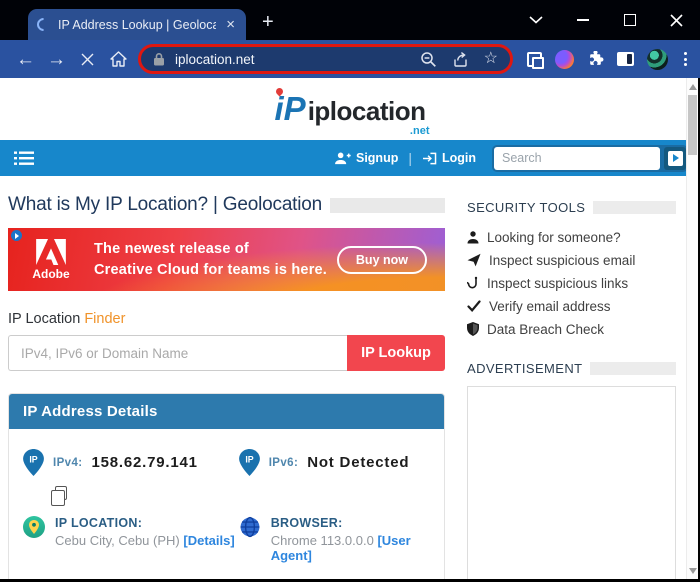 This screenshot has height=582, width=700. Describe the element at coordinates (226, 205) in the screenshot. I see `heading-row: What is My IP Location? | Geolocation` at that location.